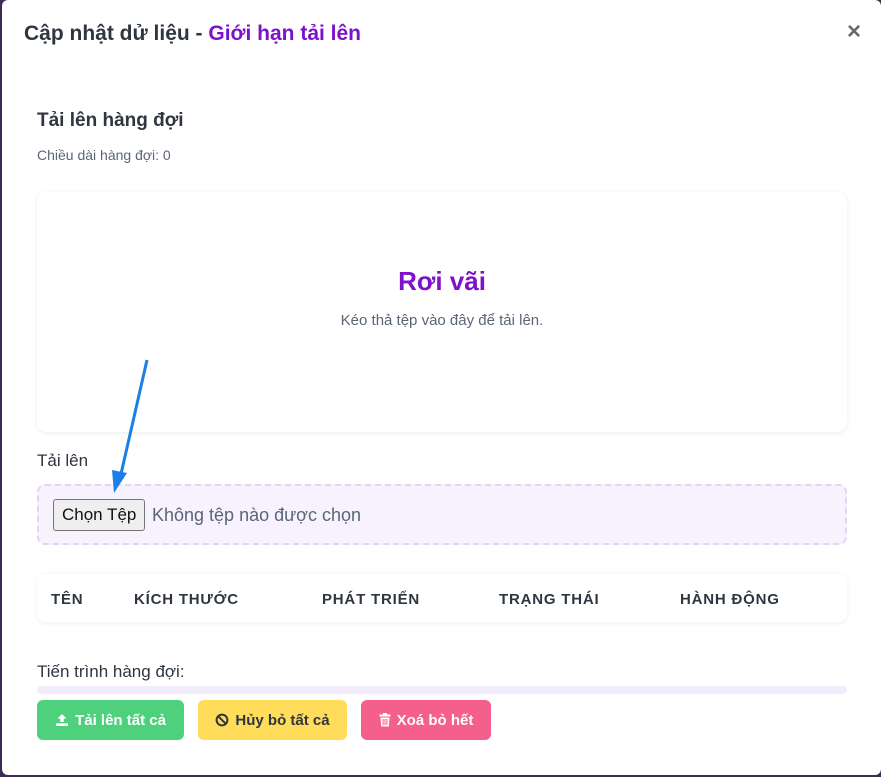 The image size is (881, 777). Describe the element at coordinates (120, 720) in the screenshot. I see `upload-all-label: Tải lên tất cả` at that location.